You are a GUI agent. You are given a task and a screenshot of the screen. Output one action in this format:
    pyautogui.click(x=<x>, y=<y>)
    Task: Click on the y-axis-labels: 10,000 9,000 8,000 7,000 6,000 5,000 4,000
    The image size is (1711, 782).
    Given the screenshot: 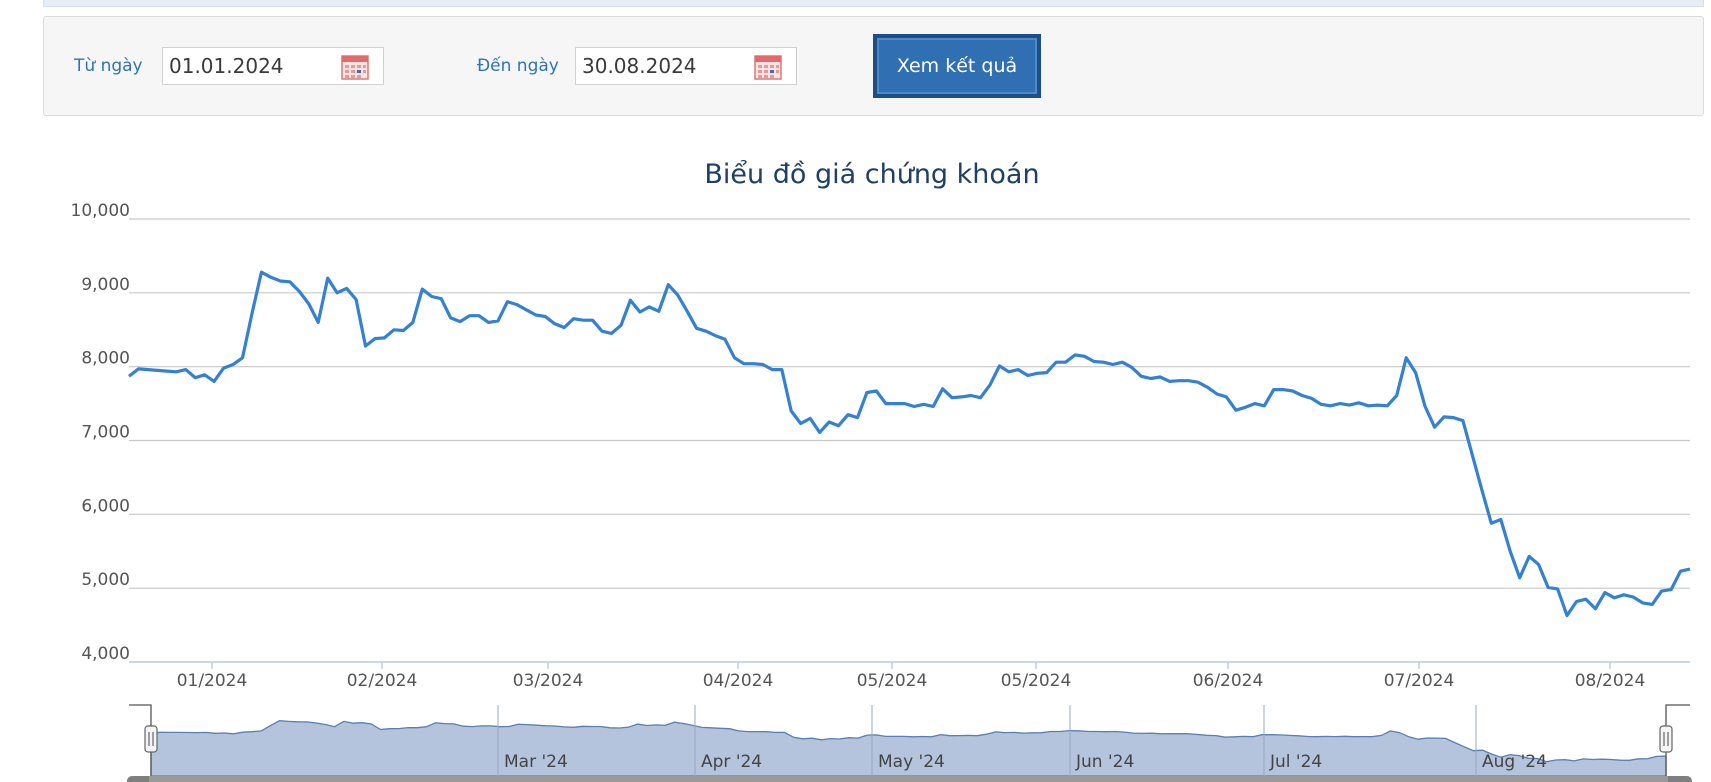 What is the action you would take?
    pyautogui.click(x=100, y=432)
    